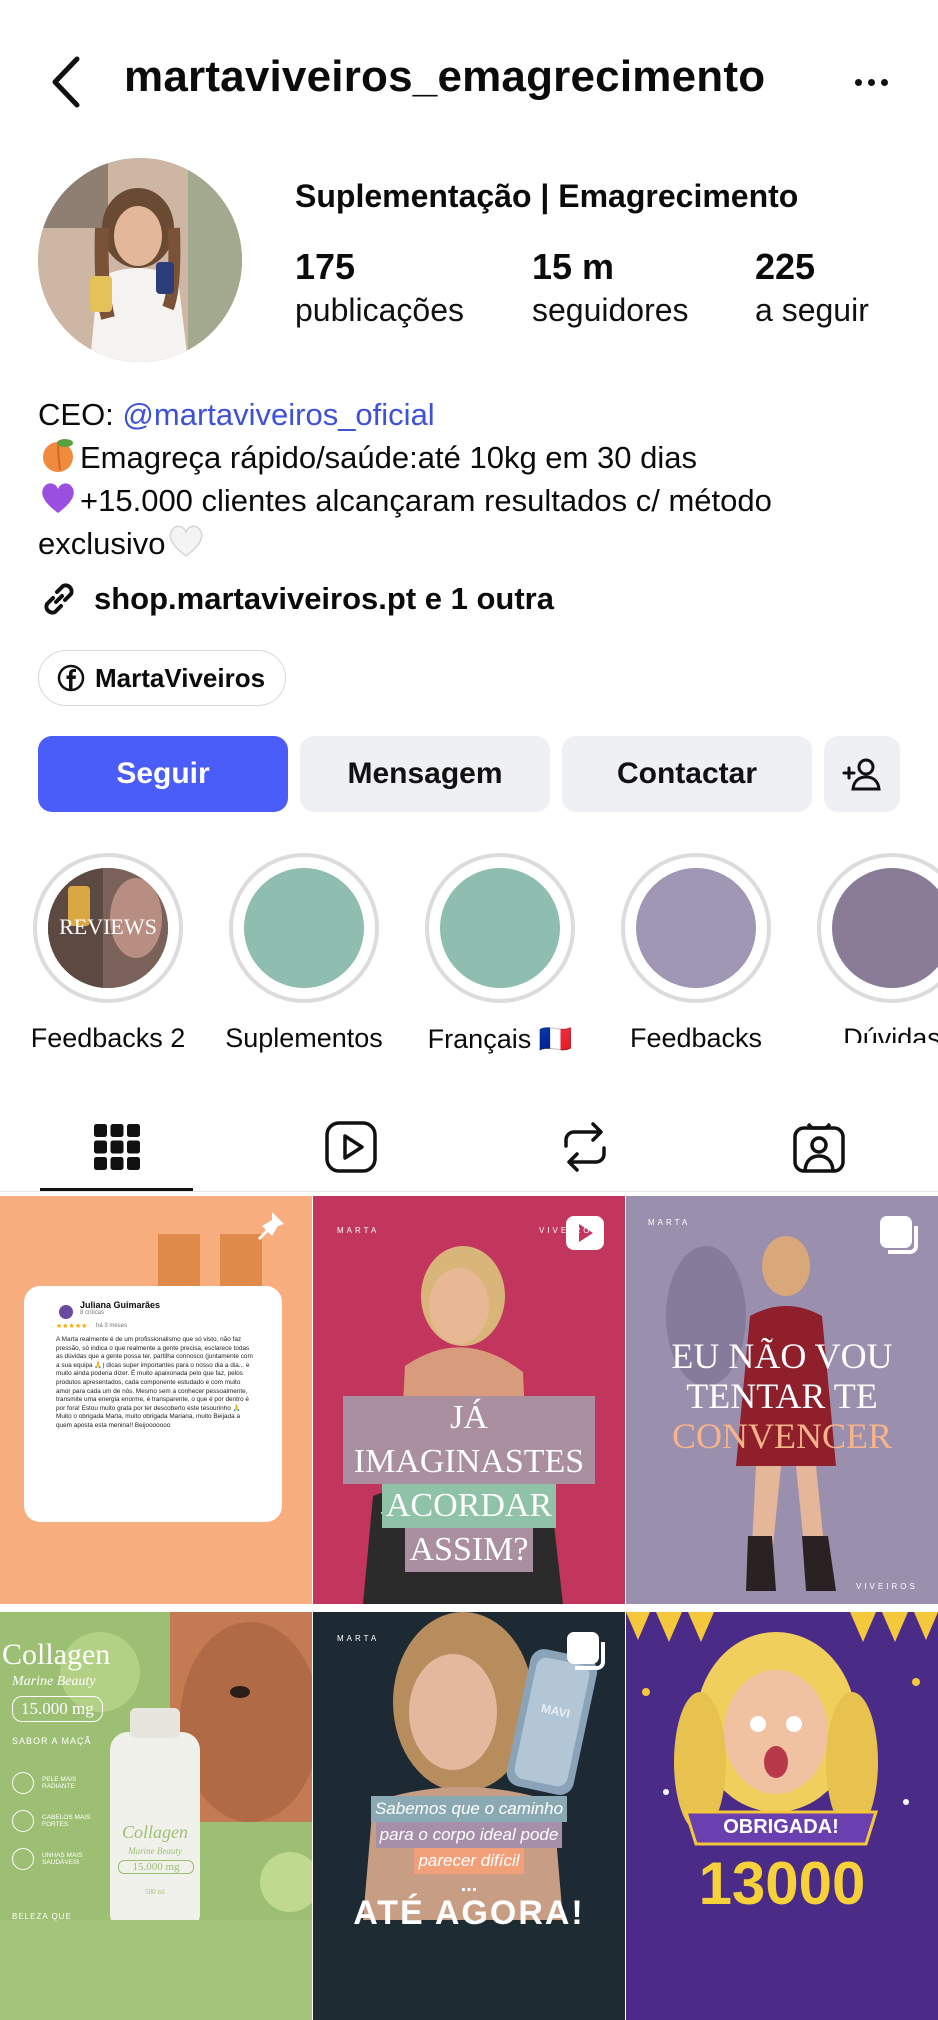  I want to click on tagged-person-icon, so click(819, 1147).